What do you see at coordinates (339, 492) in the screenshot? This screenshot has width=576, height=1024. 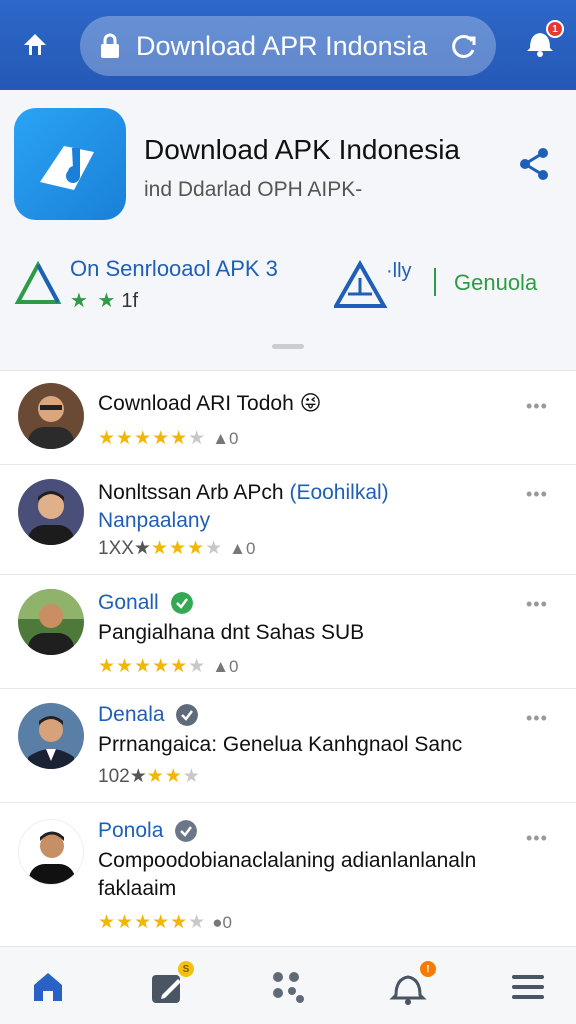 I see `reviewer-tag: (Eoohilkal)` at bounding box center [339, 492].